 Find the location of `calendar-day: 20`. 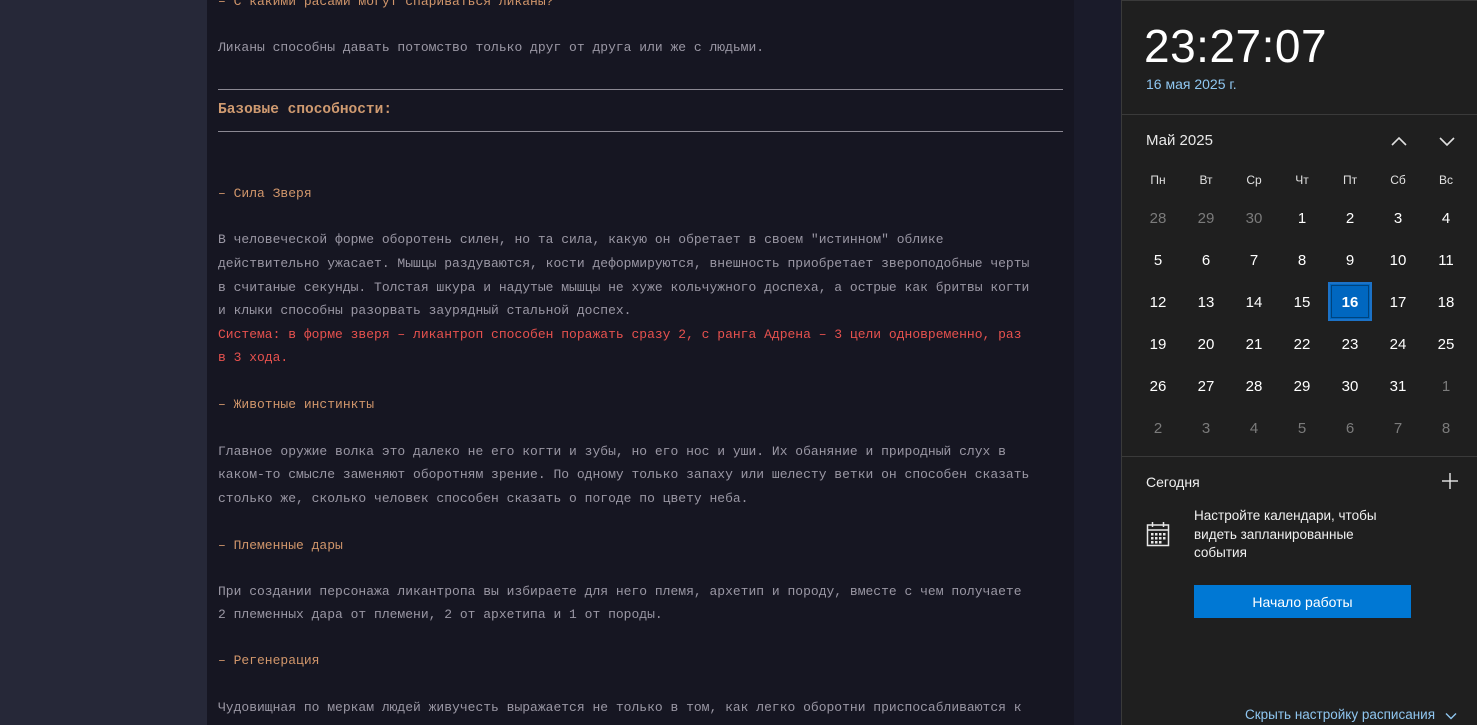

calendar-day: 20 is located at coordinates (1206, 344).